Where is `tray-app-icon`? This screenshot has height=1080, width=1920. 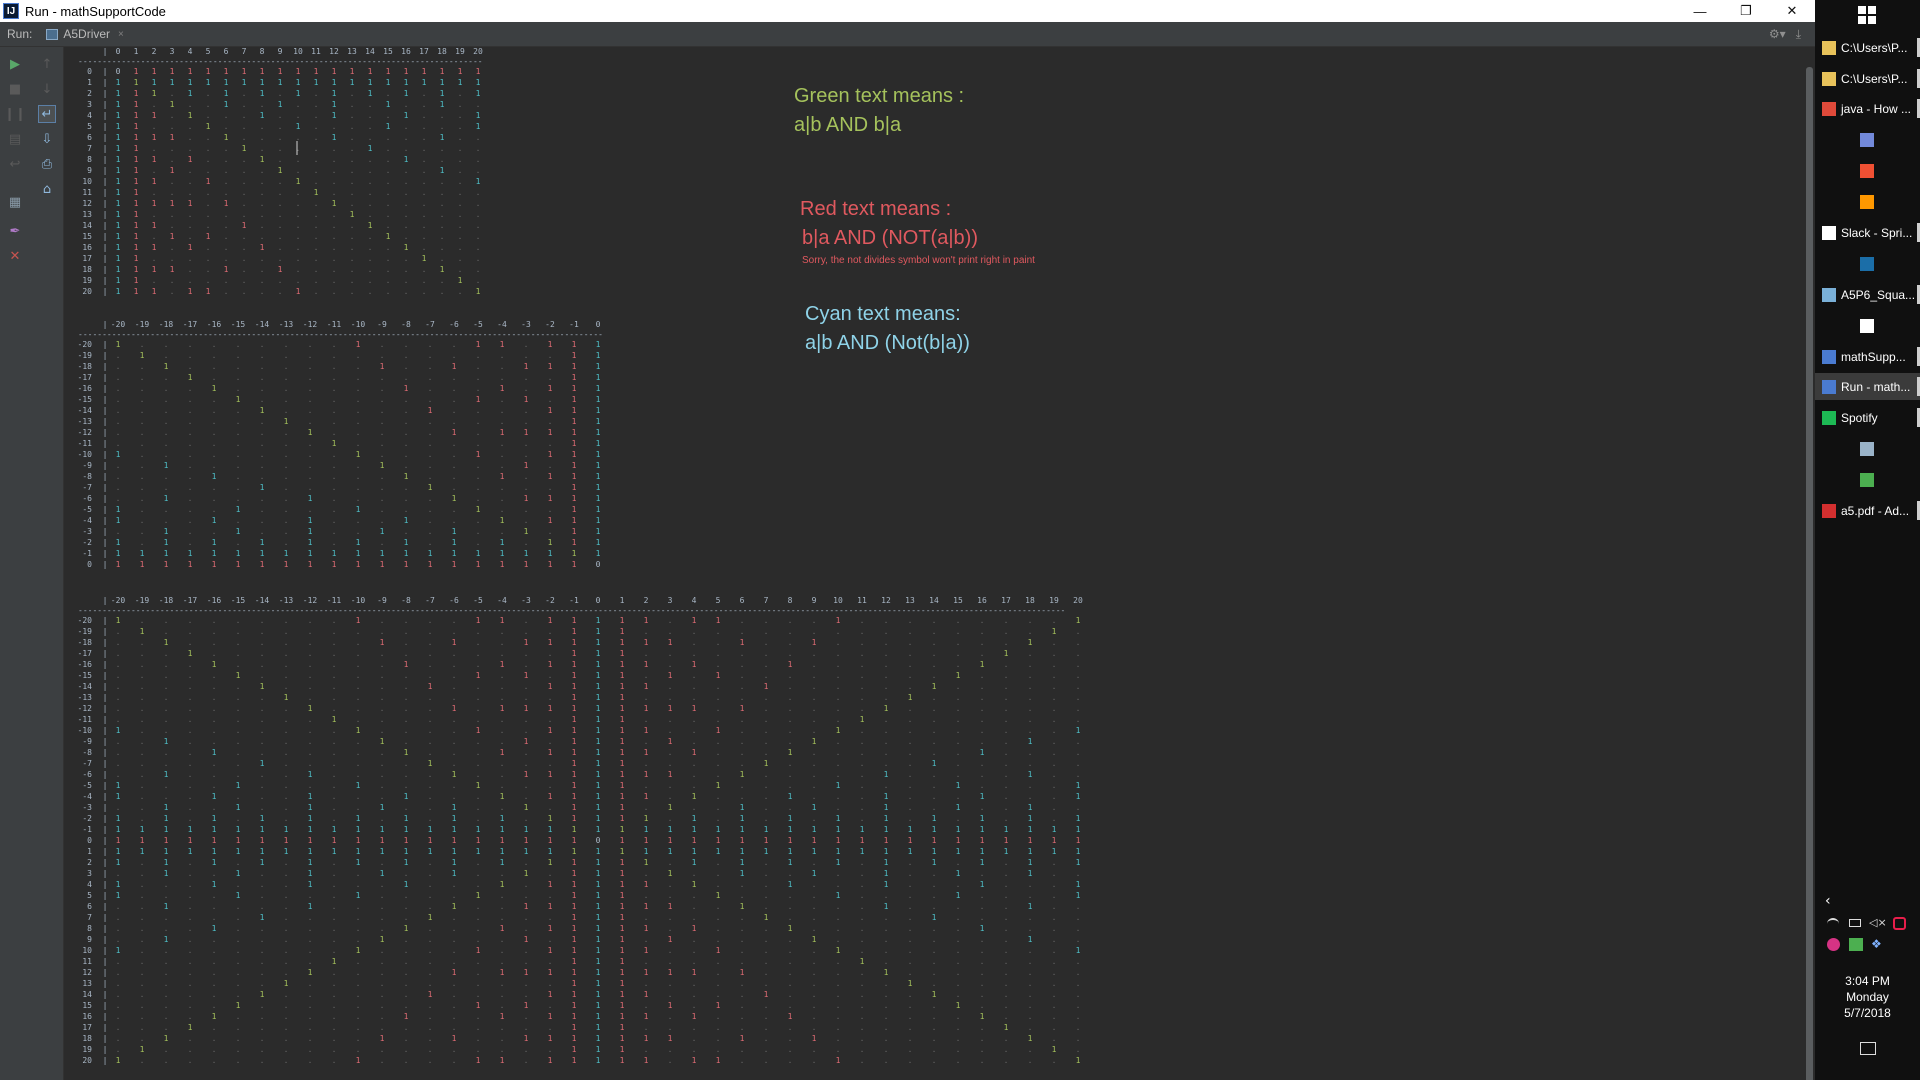
tray-app-icon is located at coordinates (1833, 944).